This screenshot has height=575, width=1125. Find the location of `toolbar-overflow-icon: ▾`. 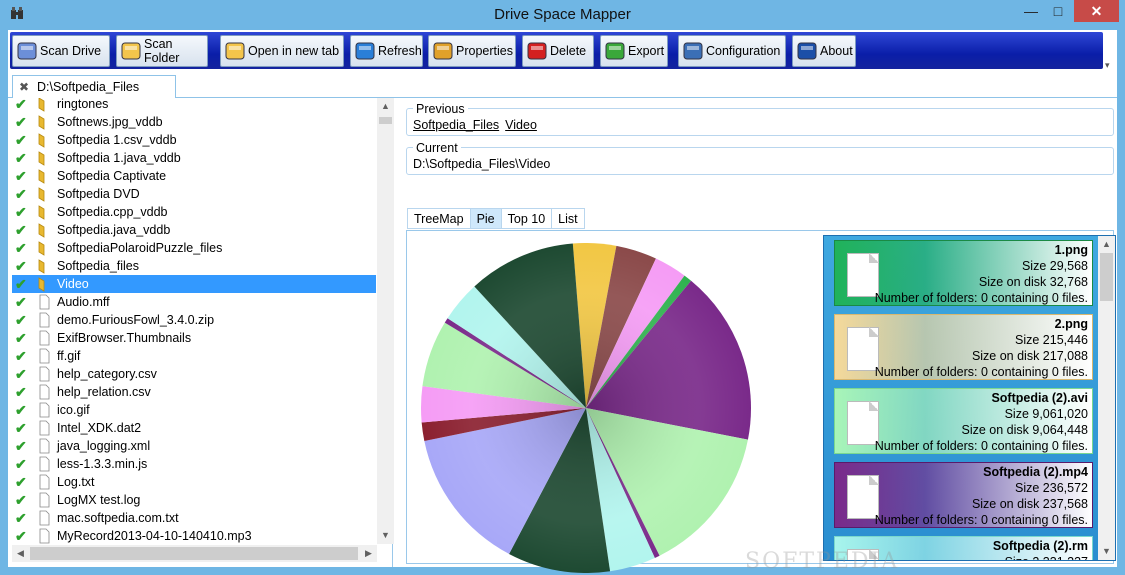

toolbar-overflow-icon: ▾ is located at coordinates (1110, 65).